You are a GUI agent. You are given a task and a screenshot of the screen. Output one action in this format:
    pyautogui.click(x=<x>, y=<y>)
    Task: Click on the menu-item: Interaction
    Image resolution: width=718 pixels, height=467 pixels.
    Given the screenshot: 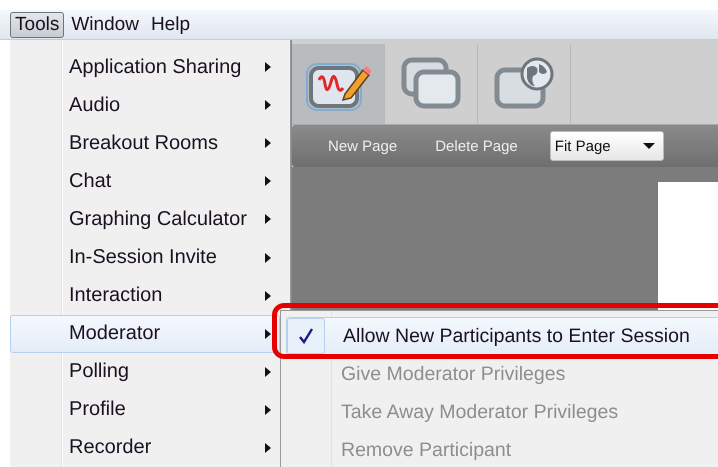 What is the action you would take?
    pyautogui.click(x=145, y=295)
    